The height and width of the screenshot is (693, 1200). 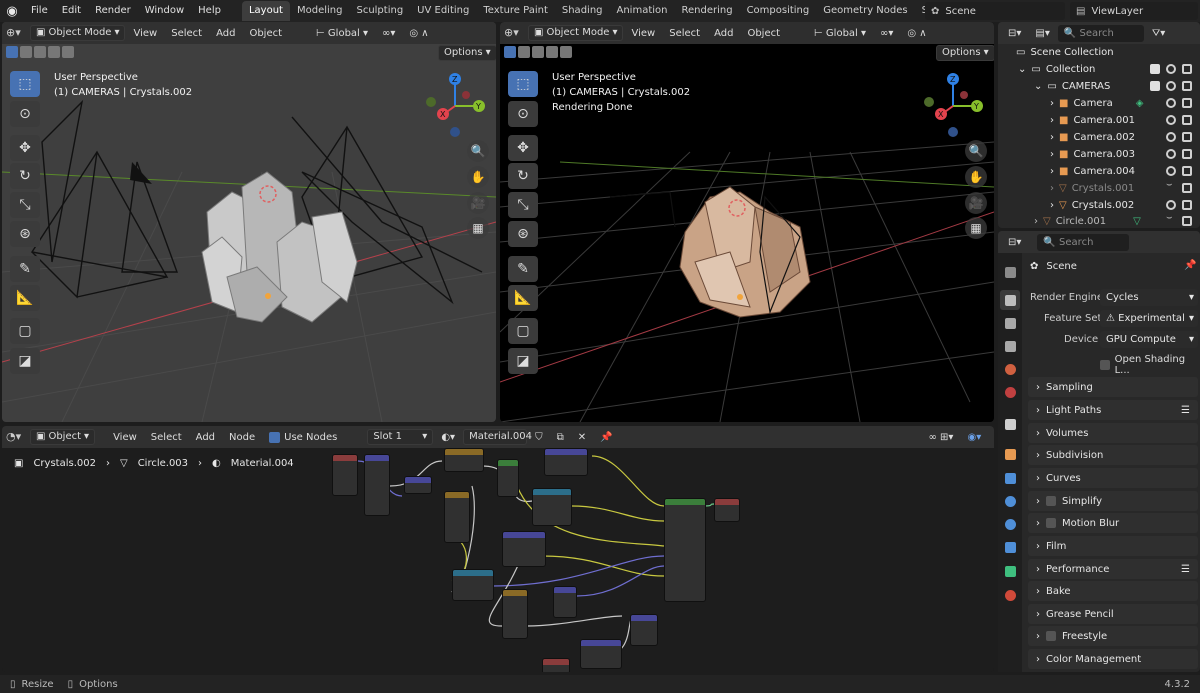 What do you see at coordinates (523, 331) in the screenshot?
I see `add-cube-tool: ▢` at bounding box center [523, 331].